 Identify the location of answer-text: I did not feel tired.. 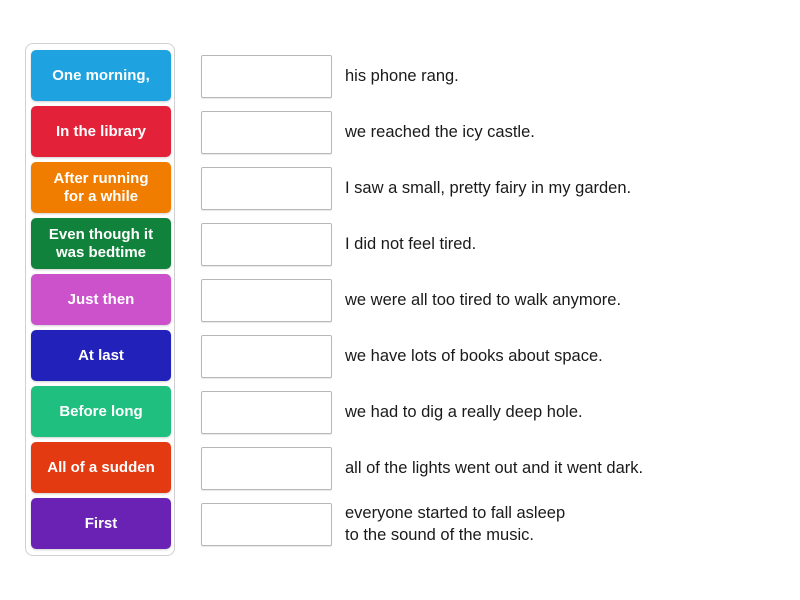
(411, 243).